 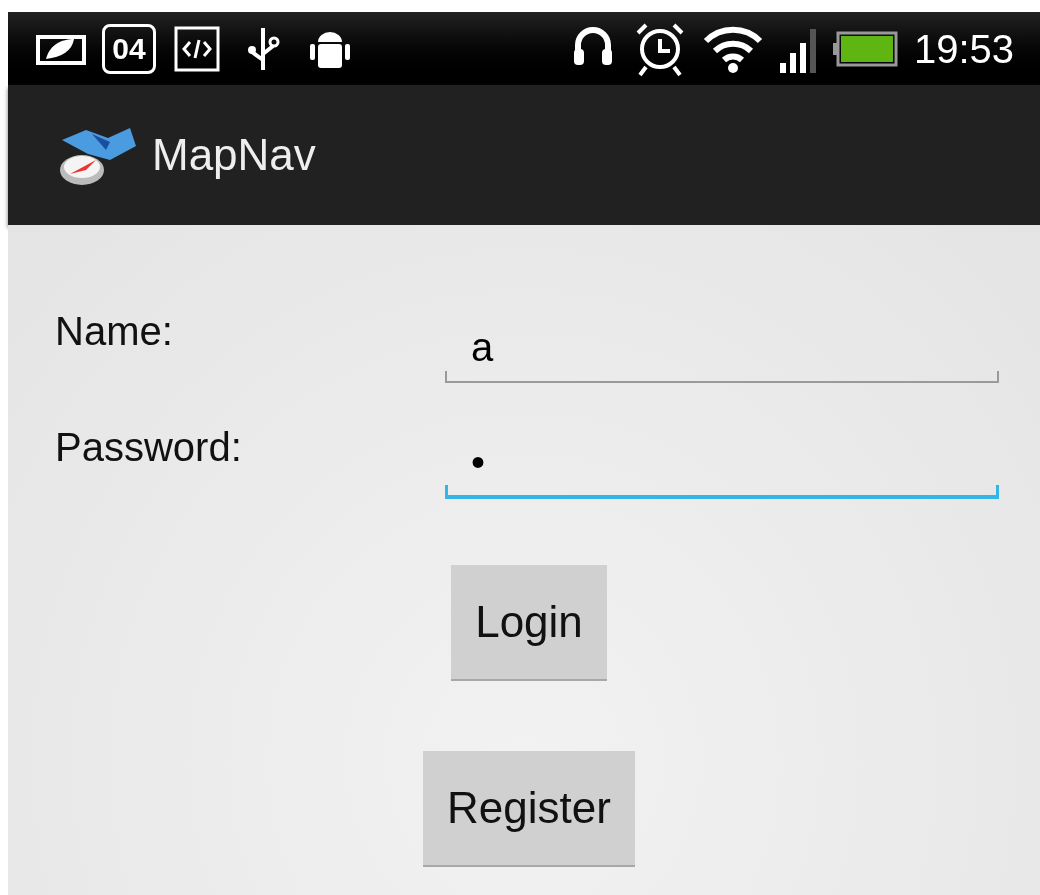 What do you see at coordinates (149, 447) in the screenshot?
I see `field-label: Password:` at bounding box center [149, 447].